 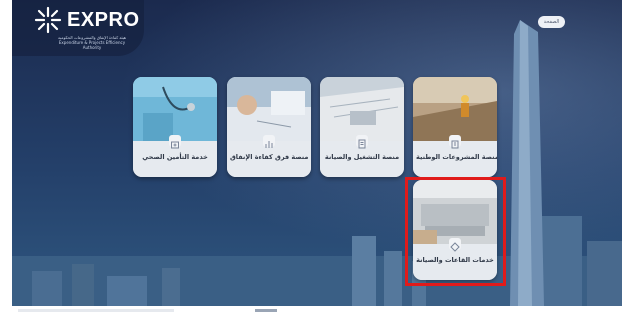 I want to click on card-operations-maintenance: منصة التشغيل والصيانة, so click(x=362, y=127).